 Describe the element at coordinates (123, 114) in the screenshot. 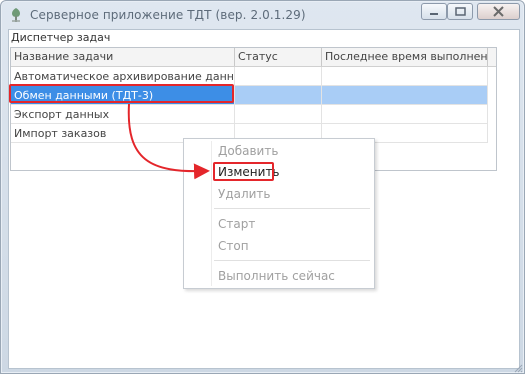

I see `task-name-cell: Экспорт данных` at that location.